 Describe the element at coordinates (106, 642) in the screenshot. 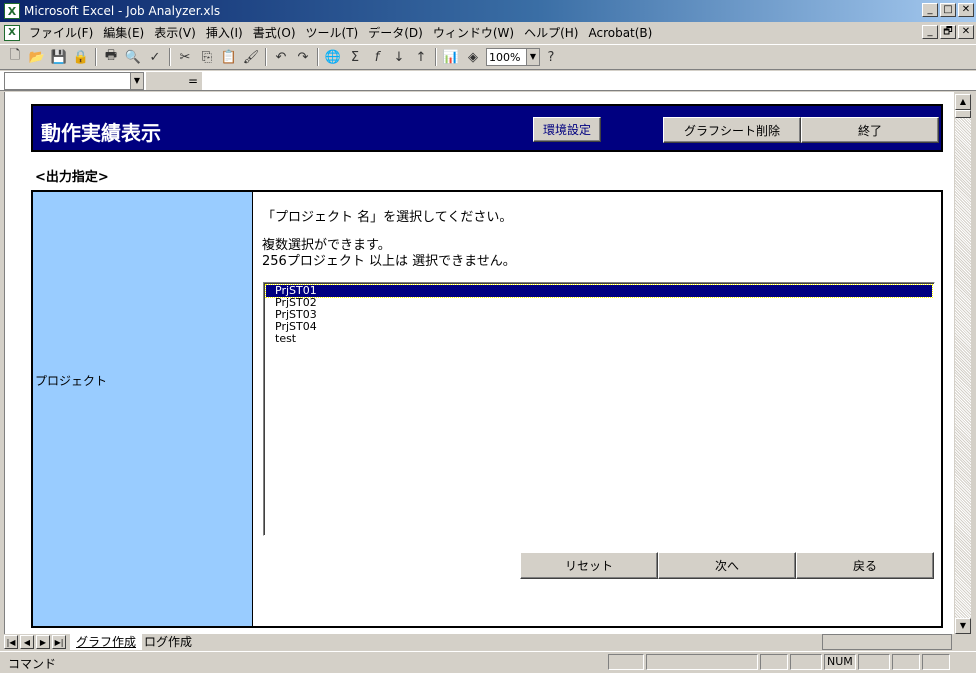

I see `tab-graph: グラフ作成` at that location.